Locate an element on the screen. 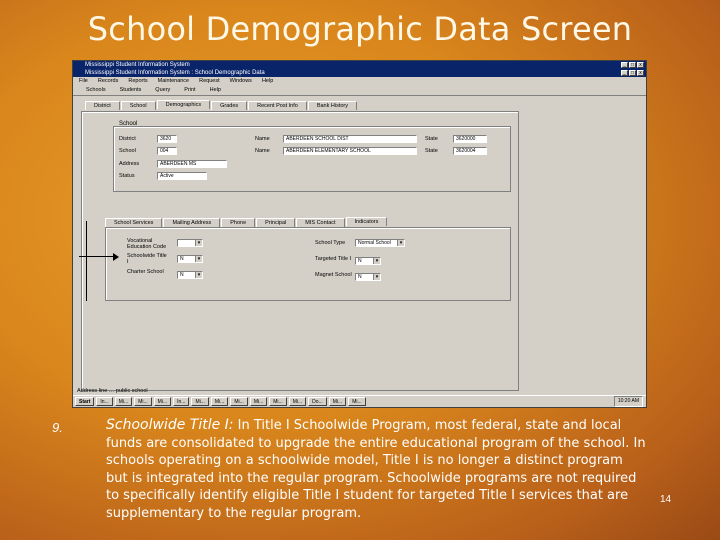  inner-minimize-button: _ is located at coordinates (624, 73).